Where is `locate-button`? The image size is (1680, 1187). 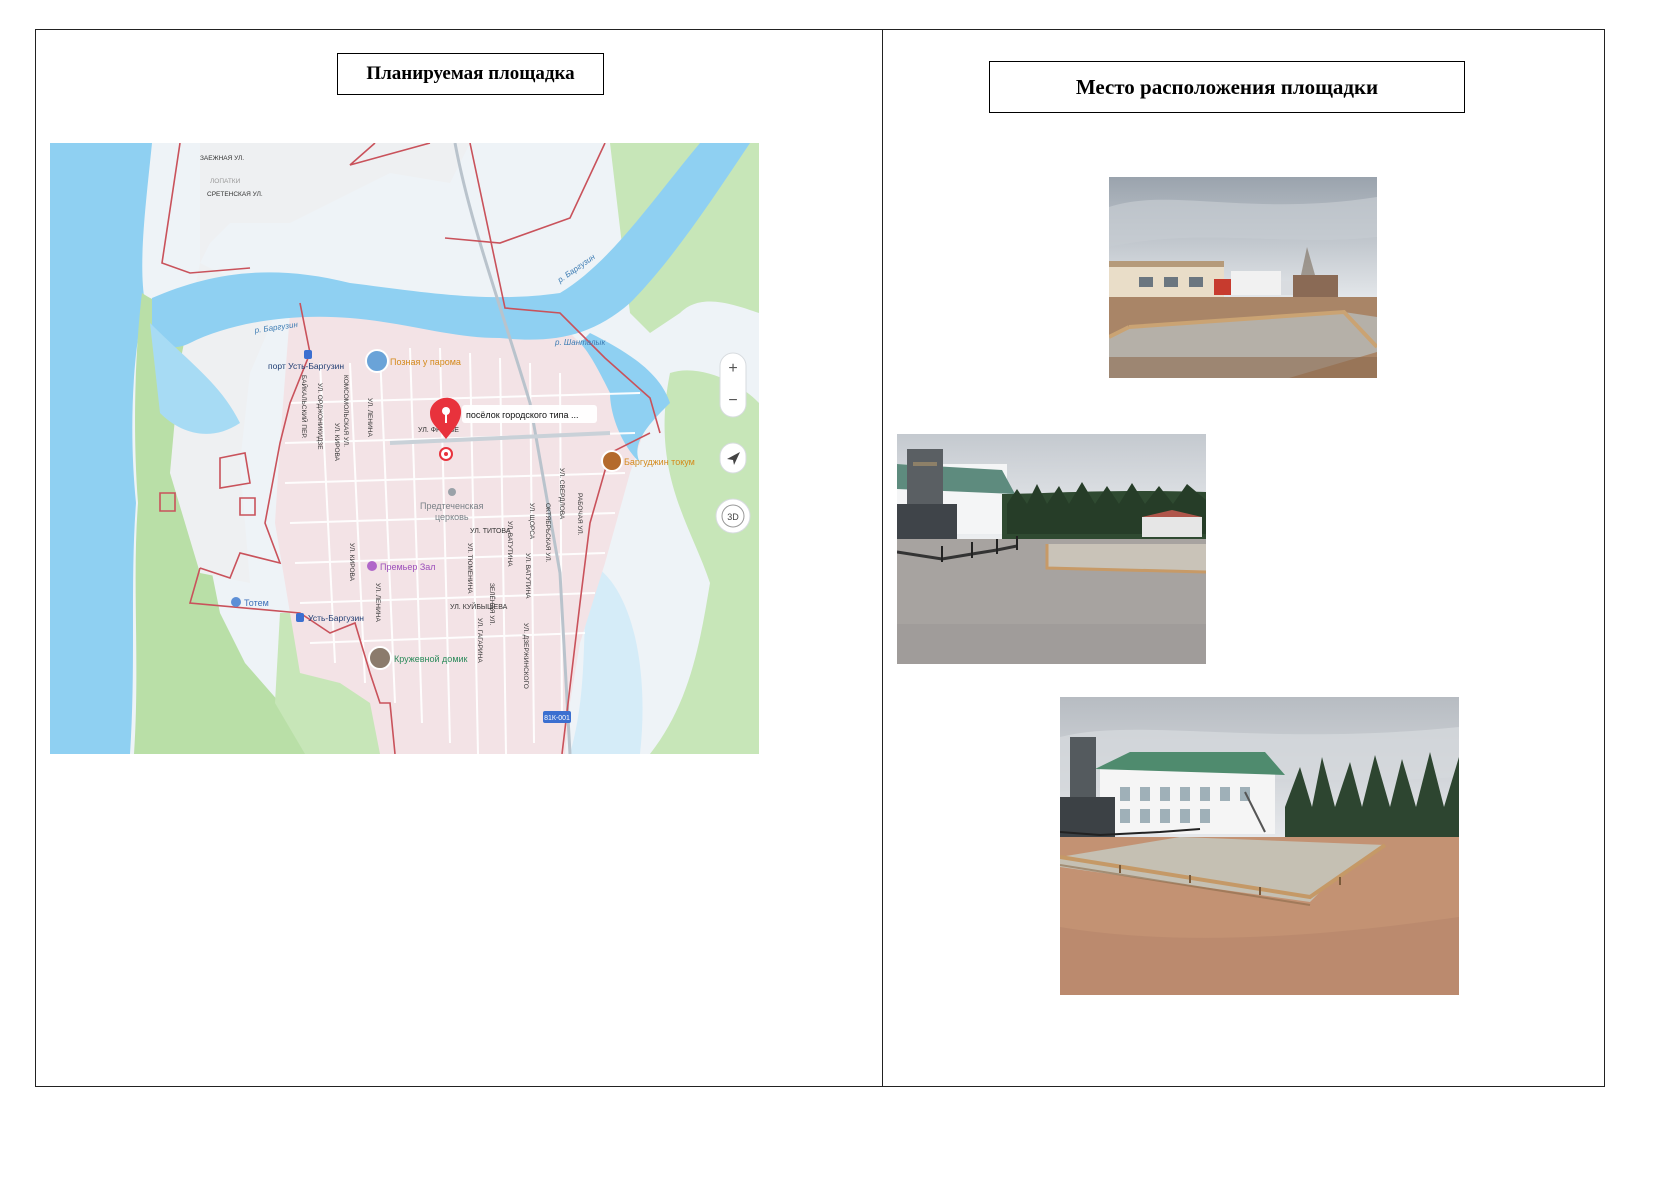
locate-button is located at coordinates (733, 458).